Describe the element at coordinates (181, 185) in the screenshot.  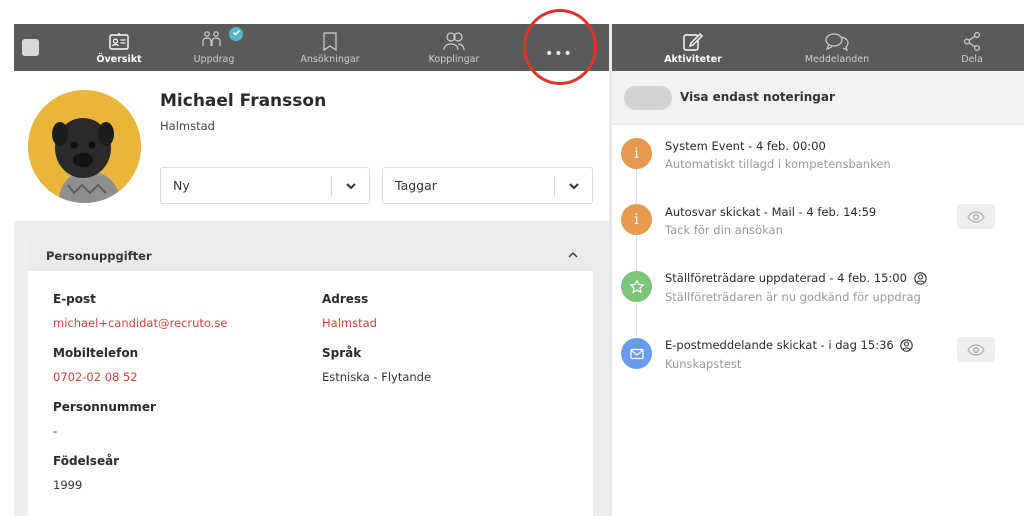
I see `status-select-value: Ny` at that location.